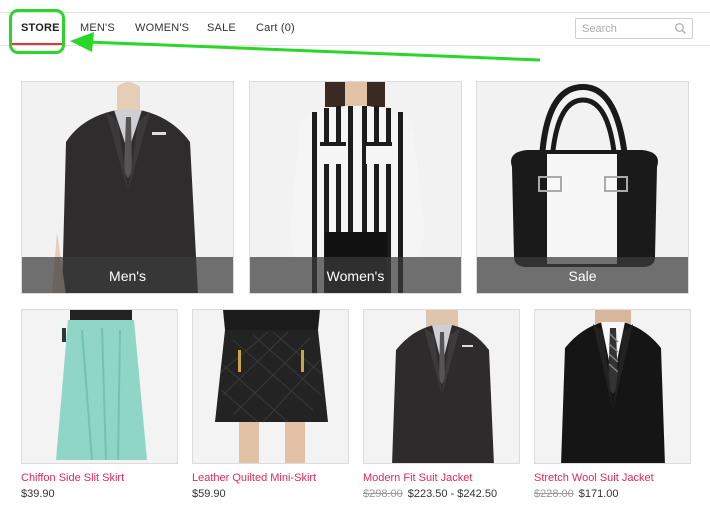  What do you see at coordinates (576, 494) in the screenshot?
I see `product-price: $228.00 $171.00` at bounding box center [576, 494].